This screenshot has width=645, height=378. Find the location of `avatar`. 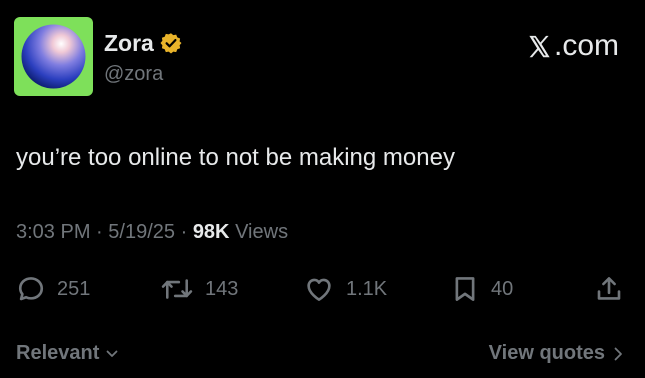

avatar is located at coordinates (53, 56).